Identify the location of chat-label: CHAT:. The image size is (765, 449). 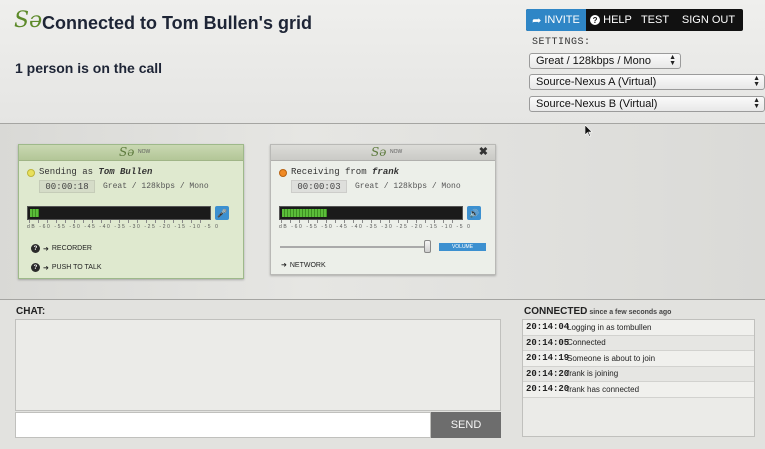
(31, 311).